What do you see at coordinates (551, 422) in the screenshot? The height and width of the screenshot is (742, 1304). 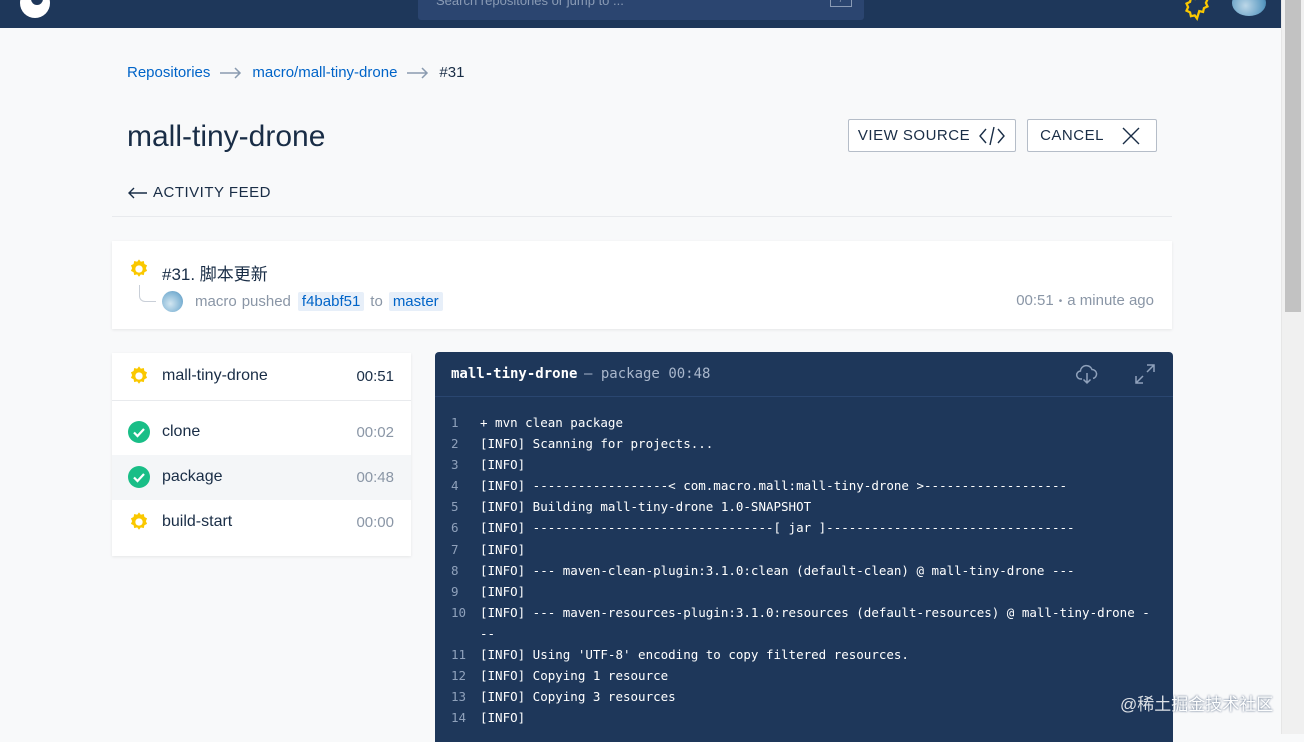 I see `log-line-text: + mvn clean package` at bounding box center [551, 422].